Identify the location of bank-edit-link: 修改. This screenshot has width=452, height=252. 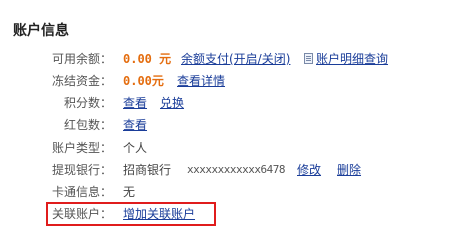
(309, 170).